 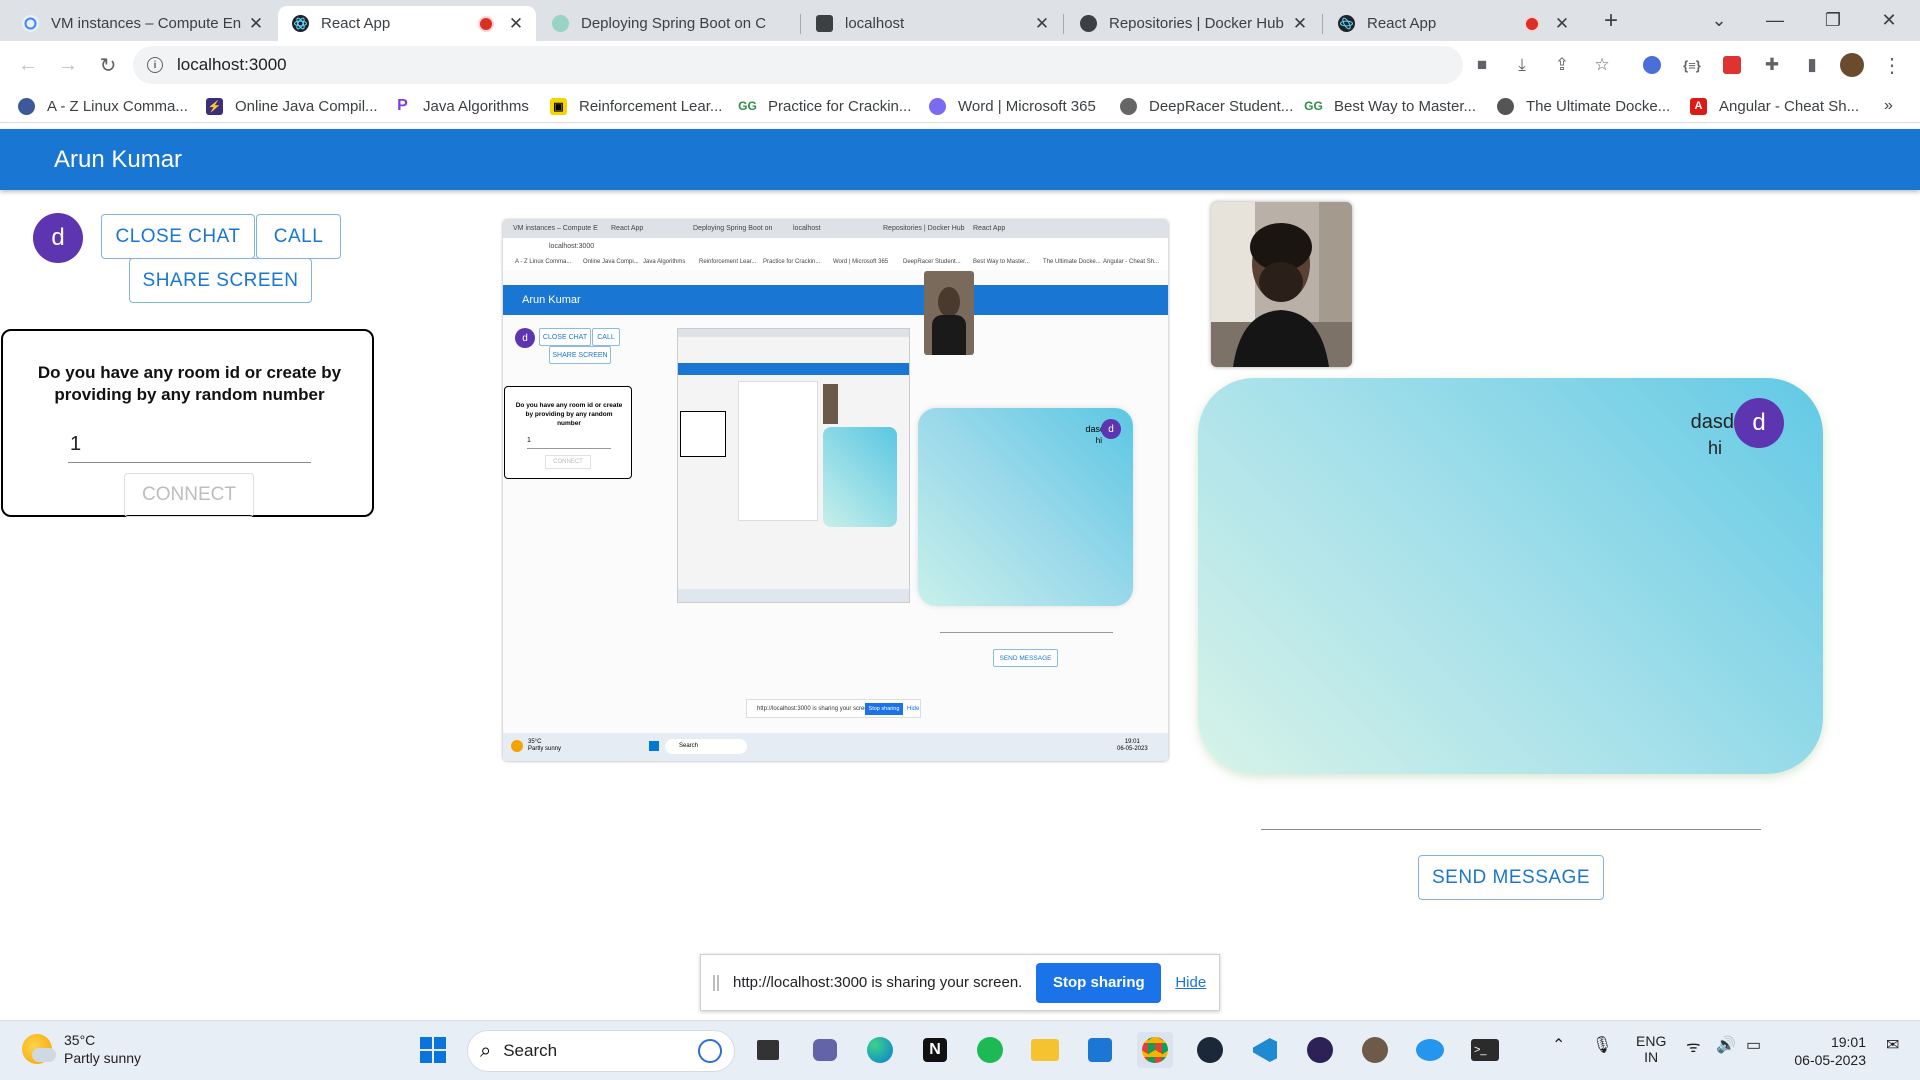 I want to click on puzzle-icon: ✚, so click(x=1772, y=65).